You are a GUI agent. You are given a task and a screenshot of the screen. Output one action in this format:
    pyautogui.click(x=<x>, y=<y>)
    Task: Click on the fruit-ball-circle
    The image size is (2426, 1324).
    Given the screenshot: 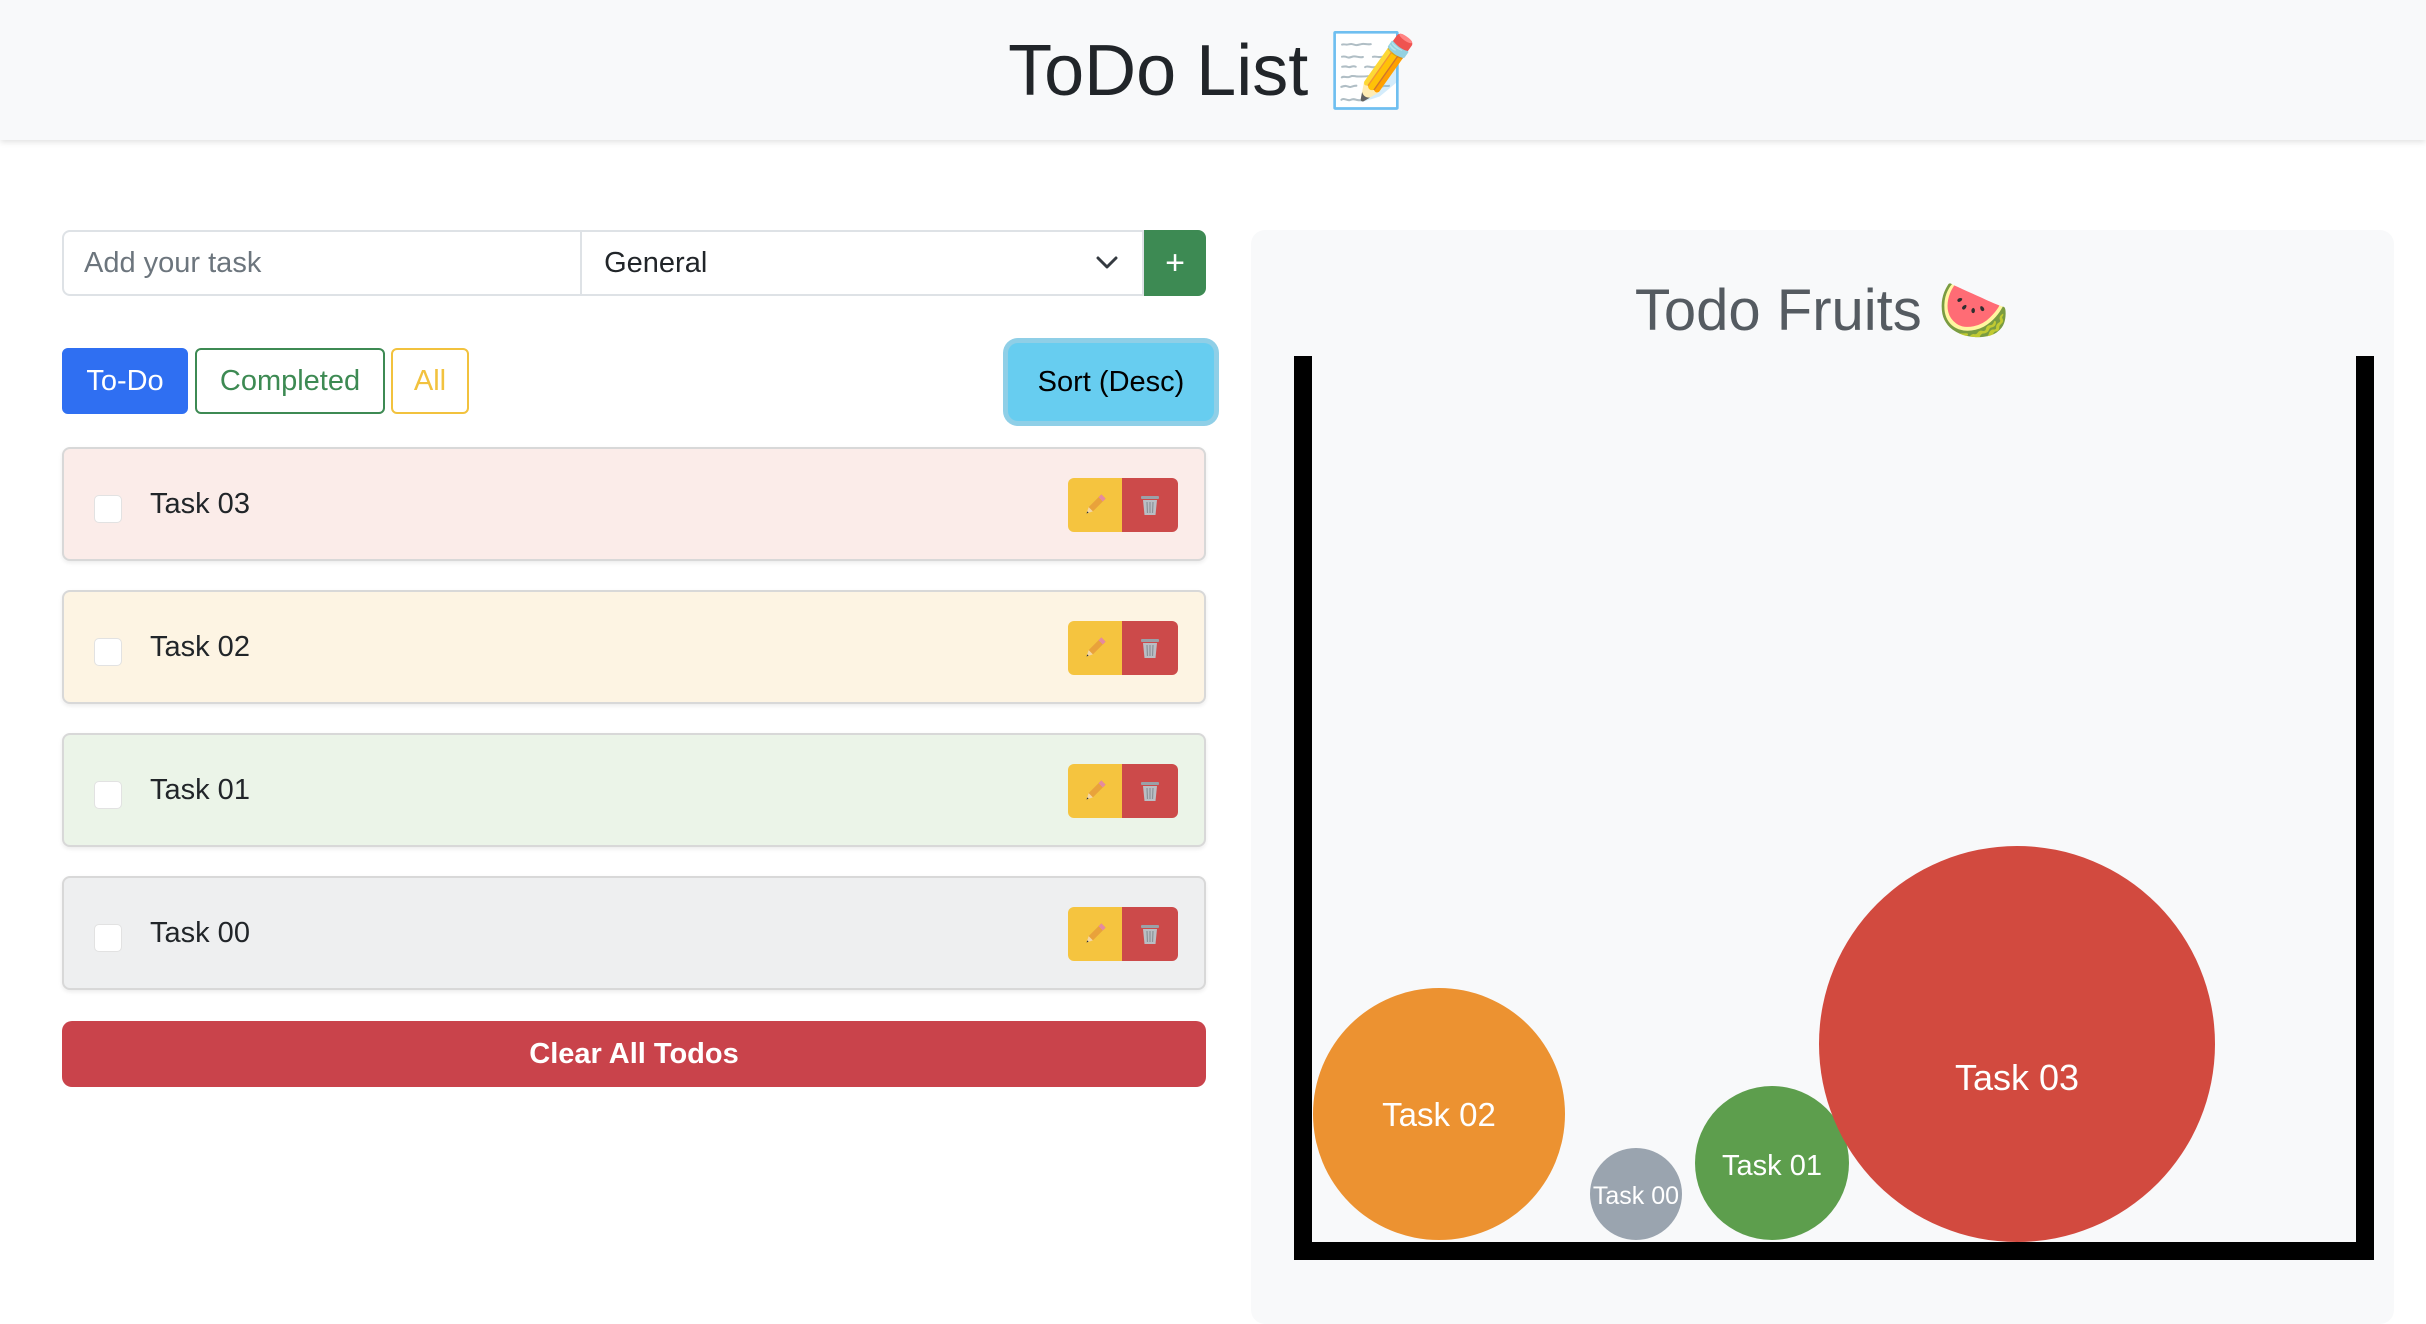 What is the action you would take?
    pyautogui.click(x=2017, y=1044)
    